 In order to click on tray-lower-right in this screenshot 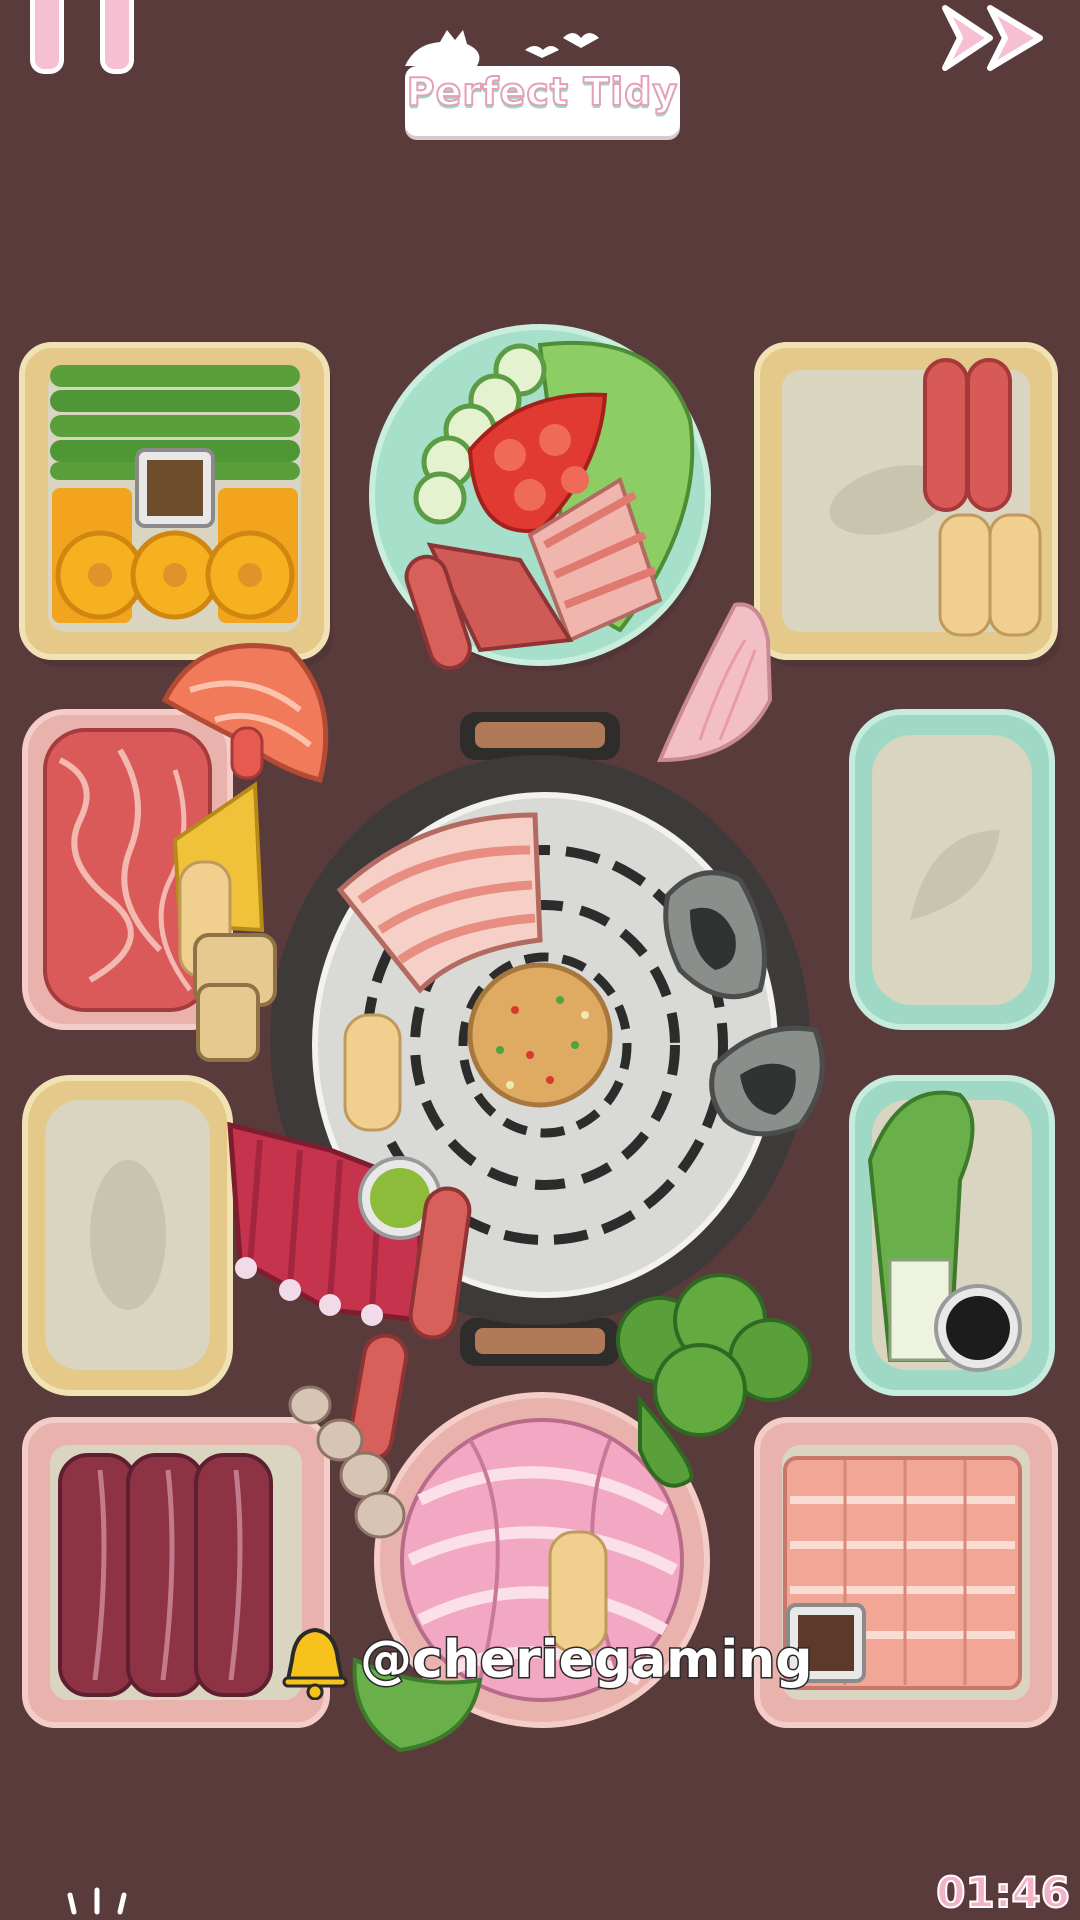, I will do `click(952, 1235)`.